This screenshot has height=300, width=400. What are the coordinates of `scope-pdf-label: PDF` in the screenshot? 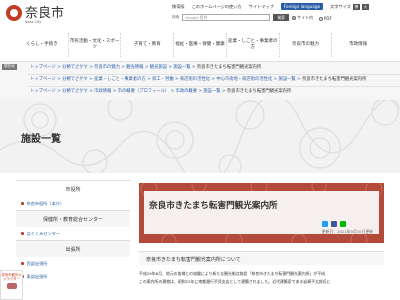 It's located at (328, 18).